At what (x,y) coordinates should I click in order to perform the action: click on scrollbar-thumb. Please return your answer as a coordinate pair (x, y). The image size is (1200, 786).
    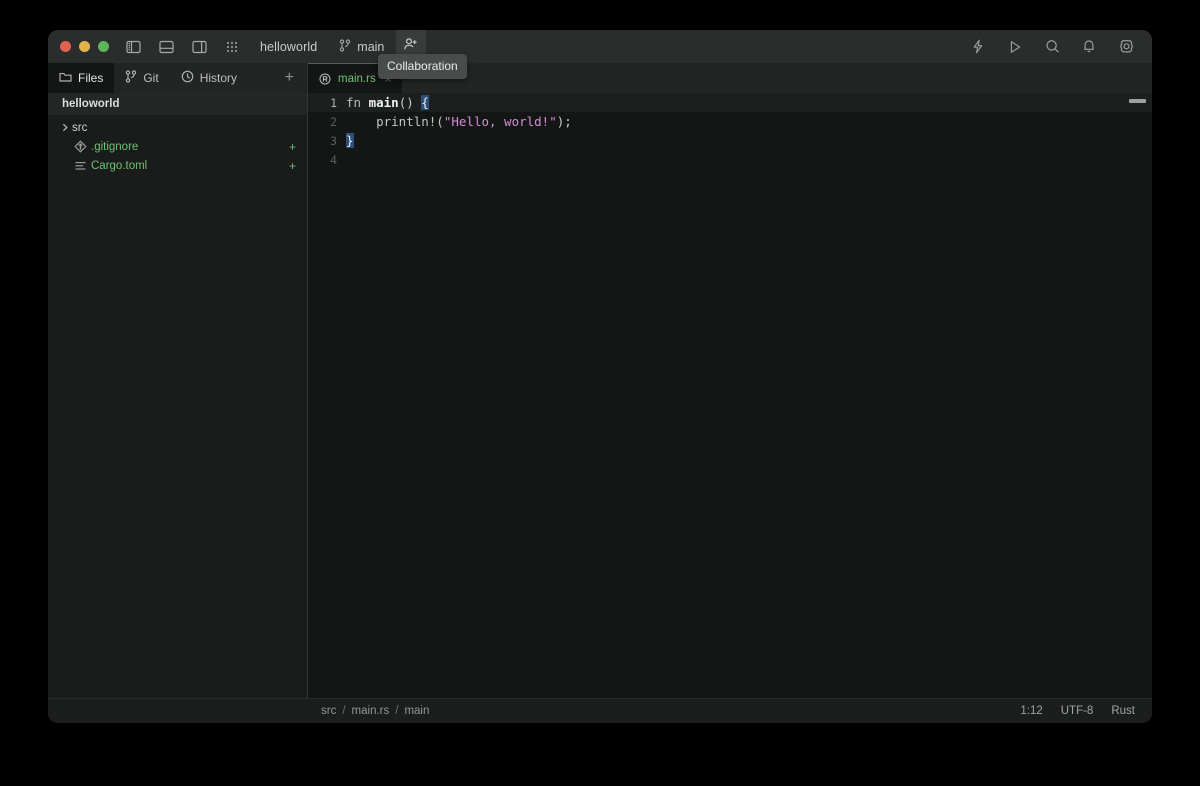
    Looking at the image, I should click on (1137, 101).